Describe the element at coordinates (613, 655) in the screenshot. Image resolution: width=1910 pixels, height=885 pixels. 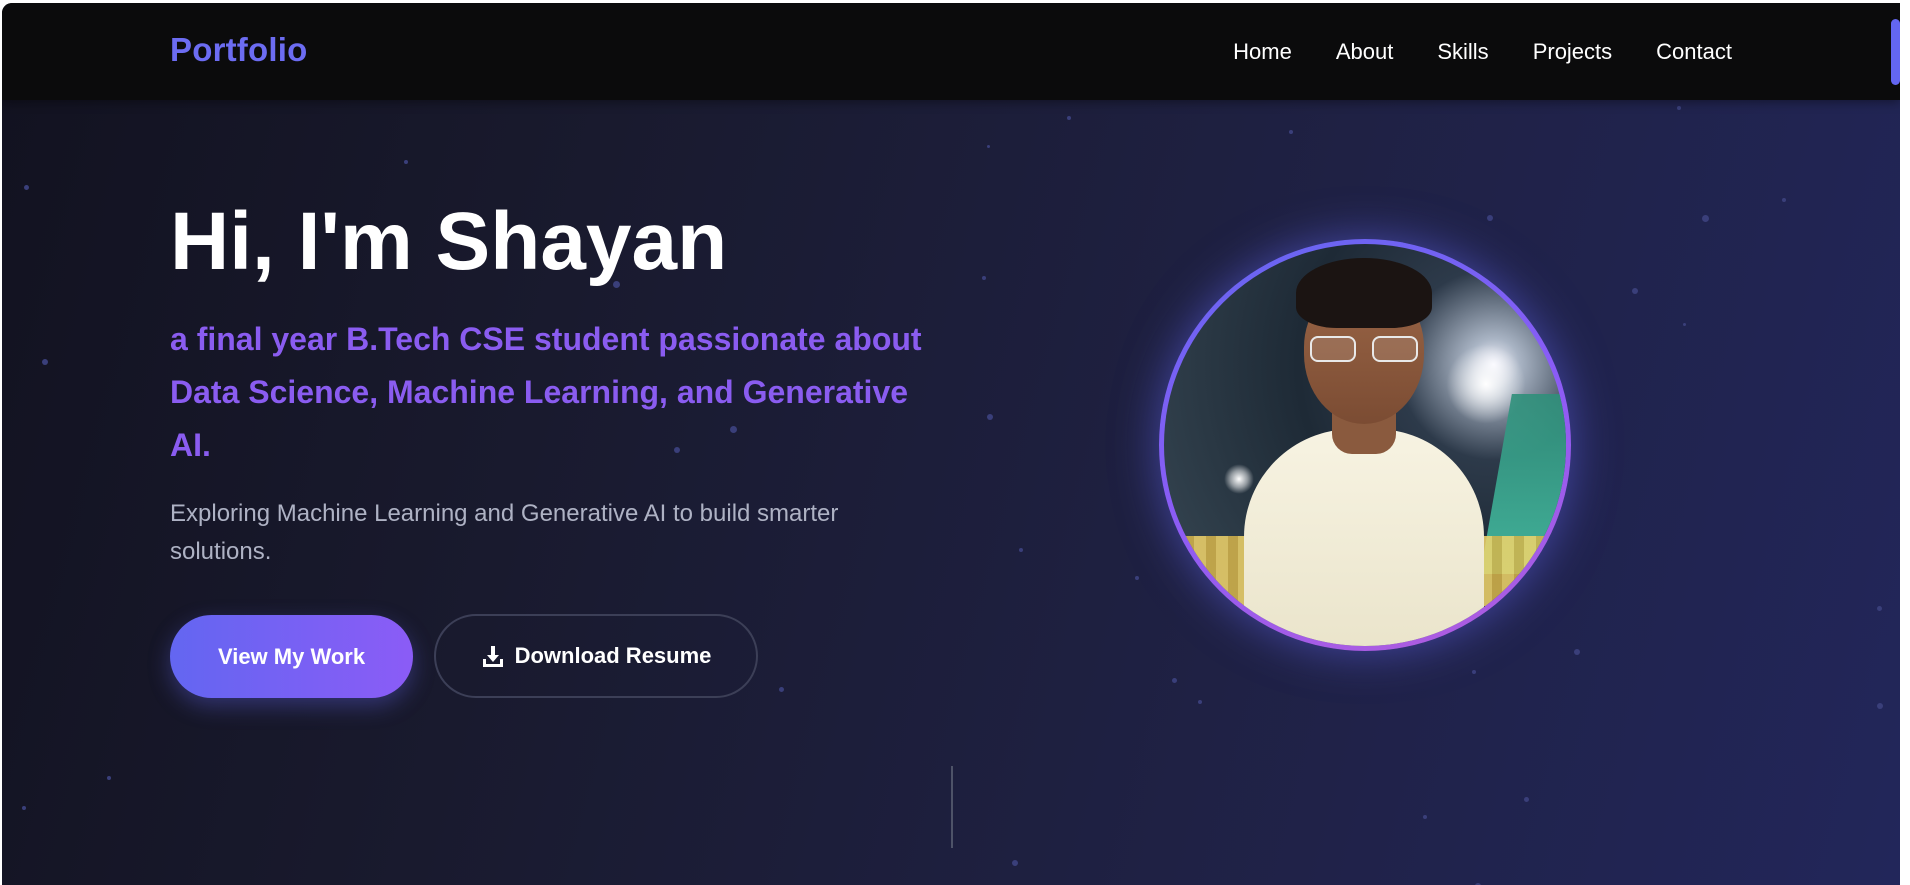
I see `download-resume-label: Download Resume` at that location.